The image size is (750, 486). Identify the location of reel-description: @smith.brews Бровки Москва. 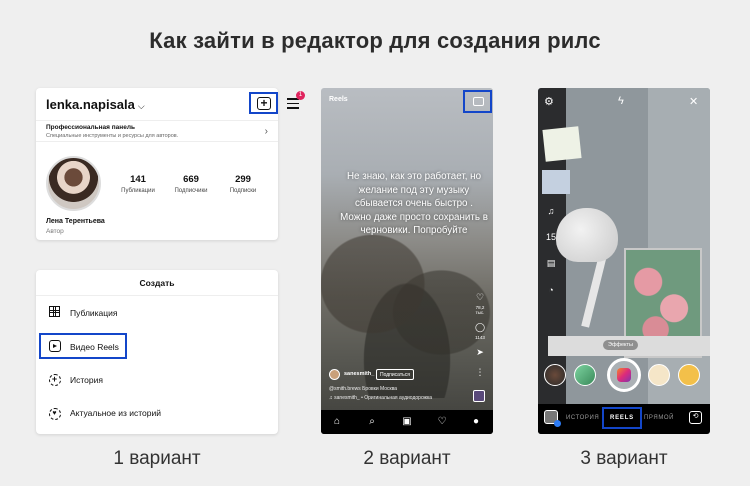
(363, 389).